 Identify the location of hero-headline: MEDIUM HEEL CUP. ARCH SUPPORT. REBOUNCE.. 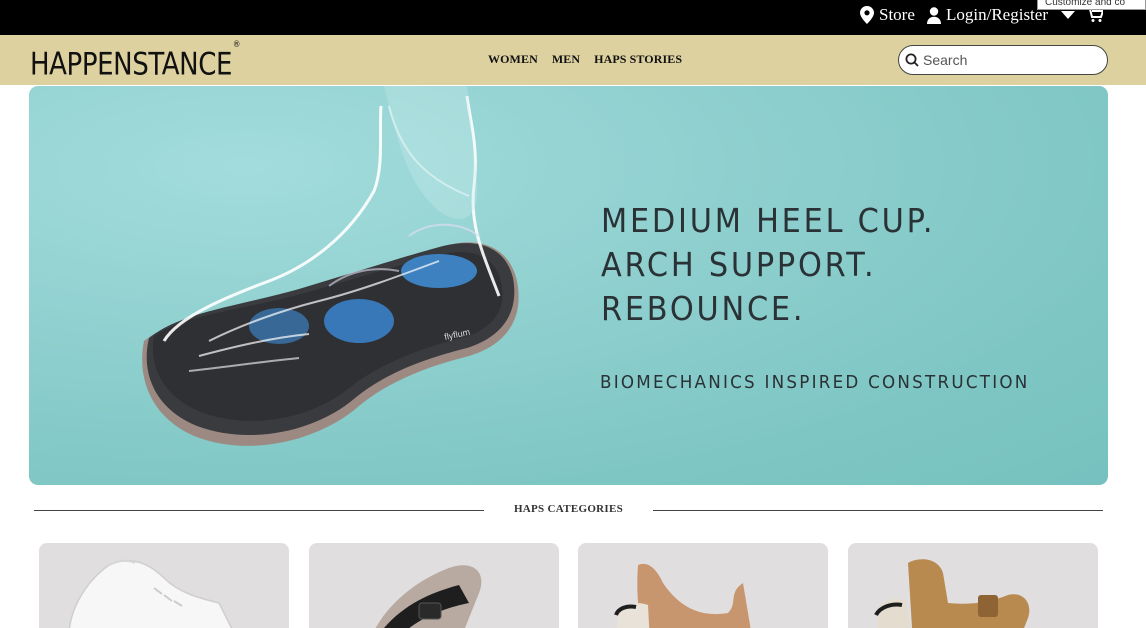
(782, 265).